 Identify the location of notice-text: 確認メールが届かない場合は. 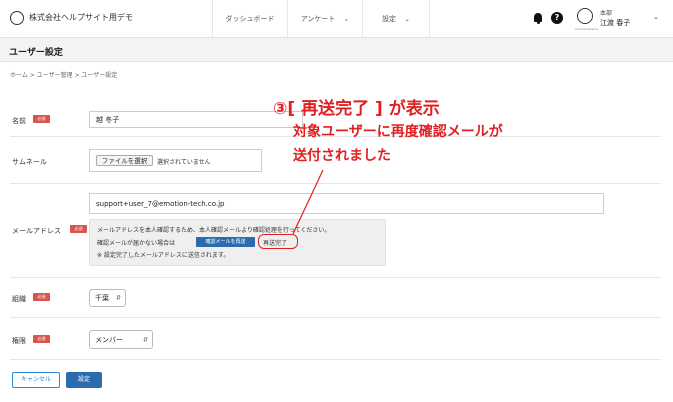
(136, 243).